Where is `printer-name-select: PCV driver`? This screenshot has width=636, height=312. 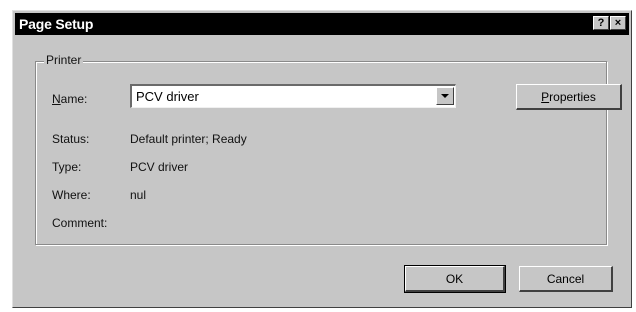
printer-name-select: PCV driver is located at coordinates (293, 96).